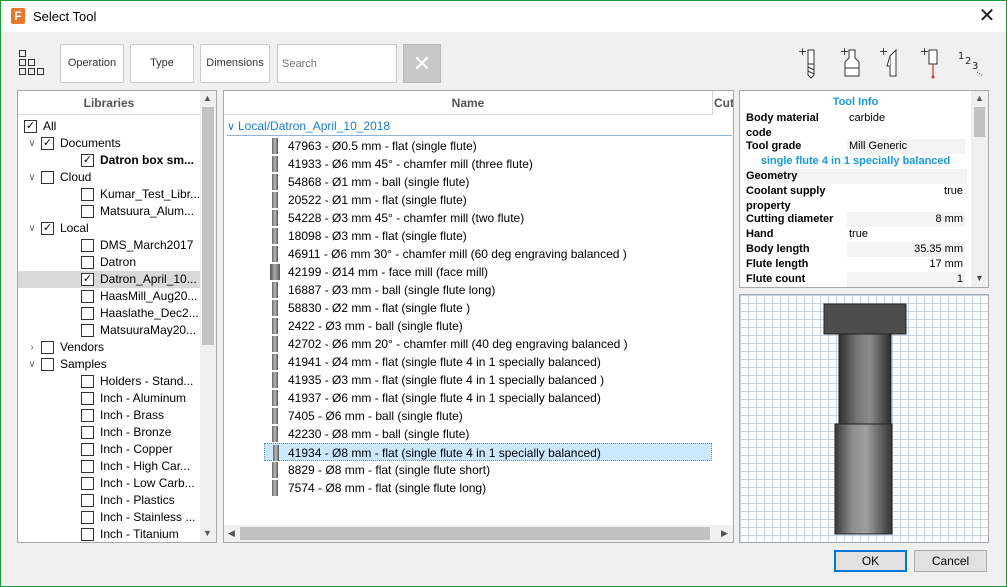 This screenshot has width=1007, height=587. What do you see at coordinates (950, 561) in the screenshot?
I see `cancel-button: Cancel` at bounding box center [950, 561].